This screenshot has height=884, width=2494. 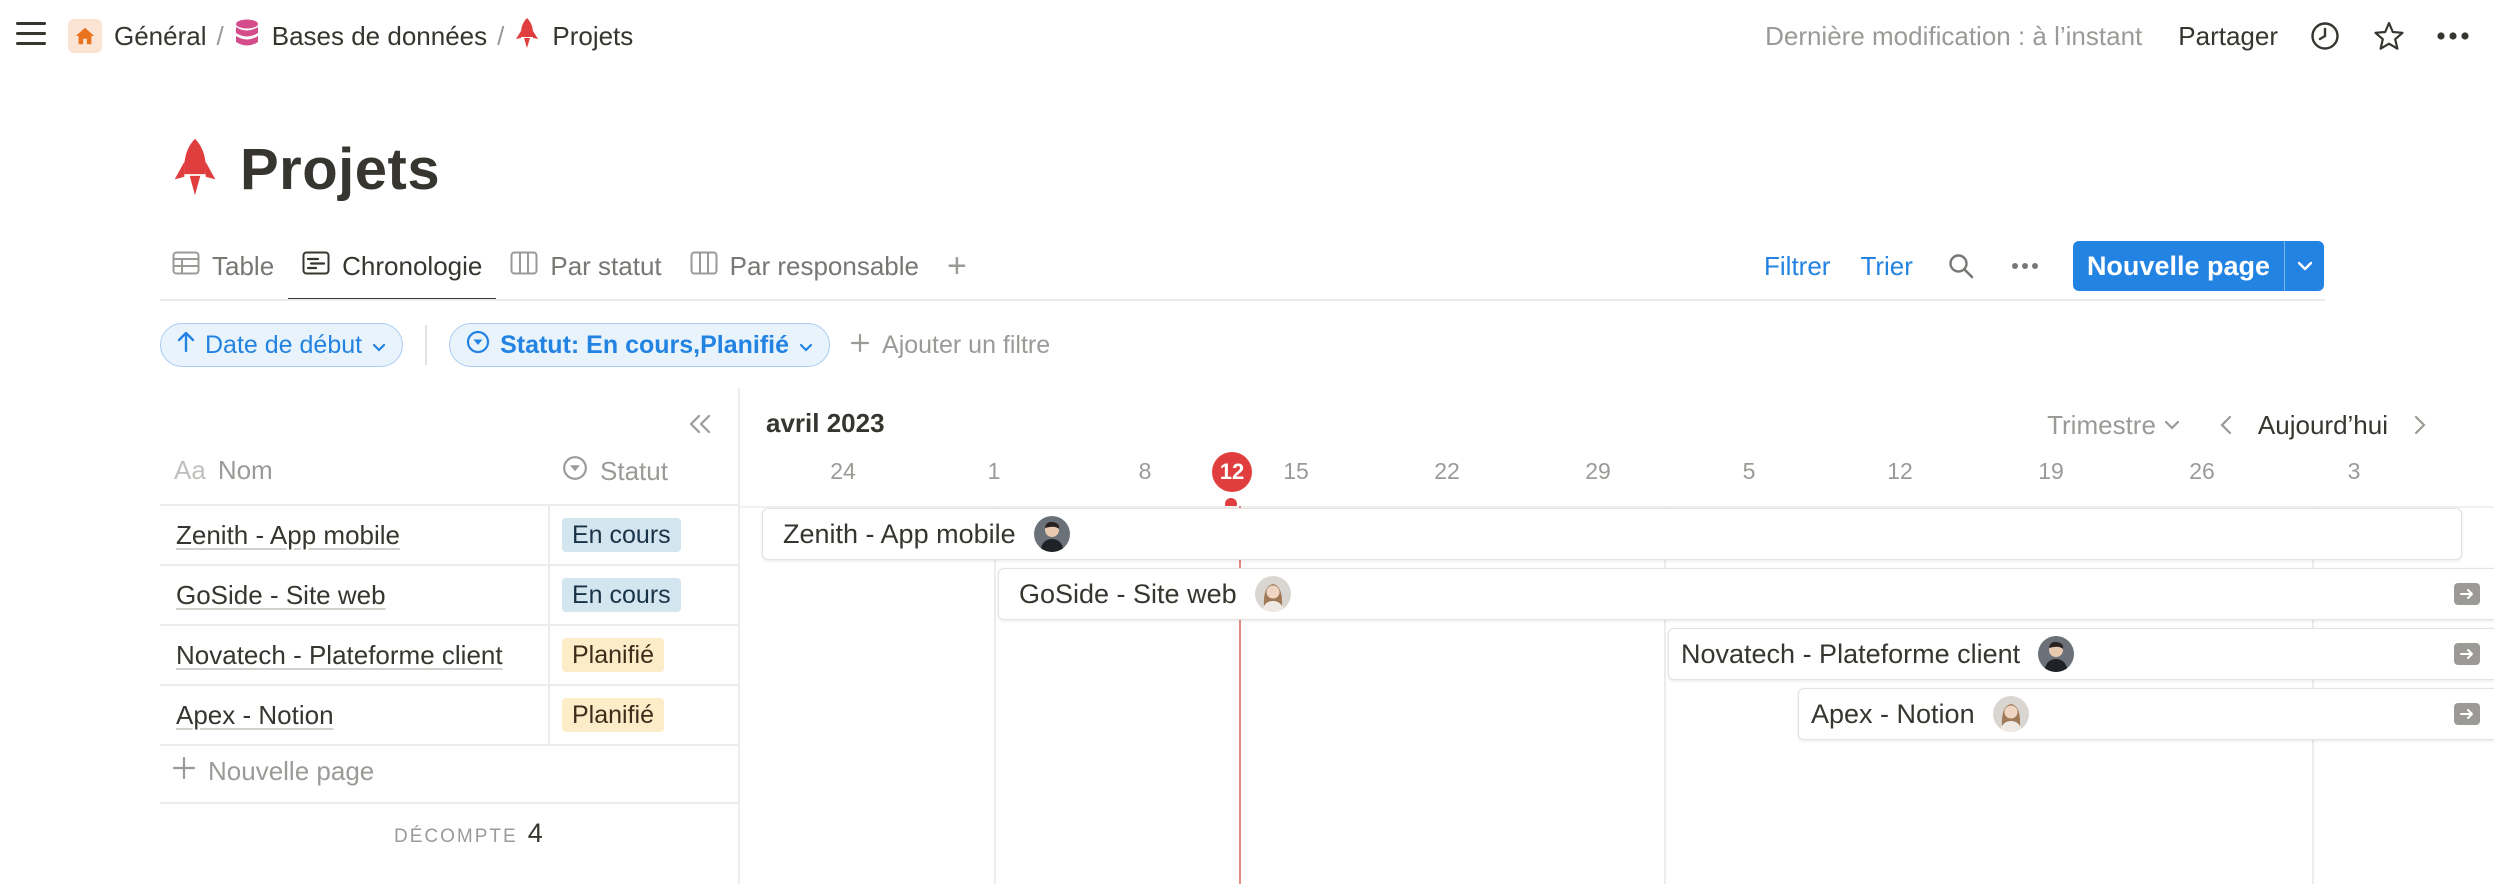 I want to click on timeline-bar: Apex - Notion, so click(x=2146, y=714).